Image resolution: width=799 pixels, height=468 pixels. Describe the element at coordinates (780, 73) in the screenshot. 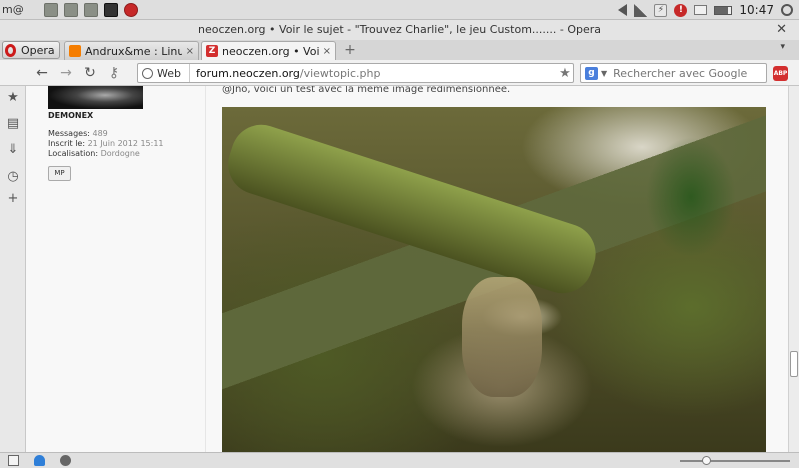

I see `adblock-plus-icon: ABP` at that location.